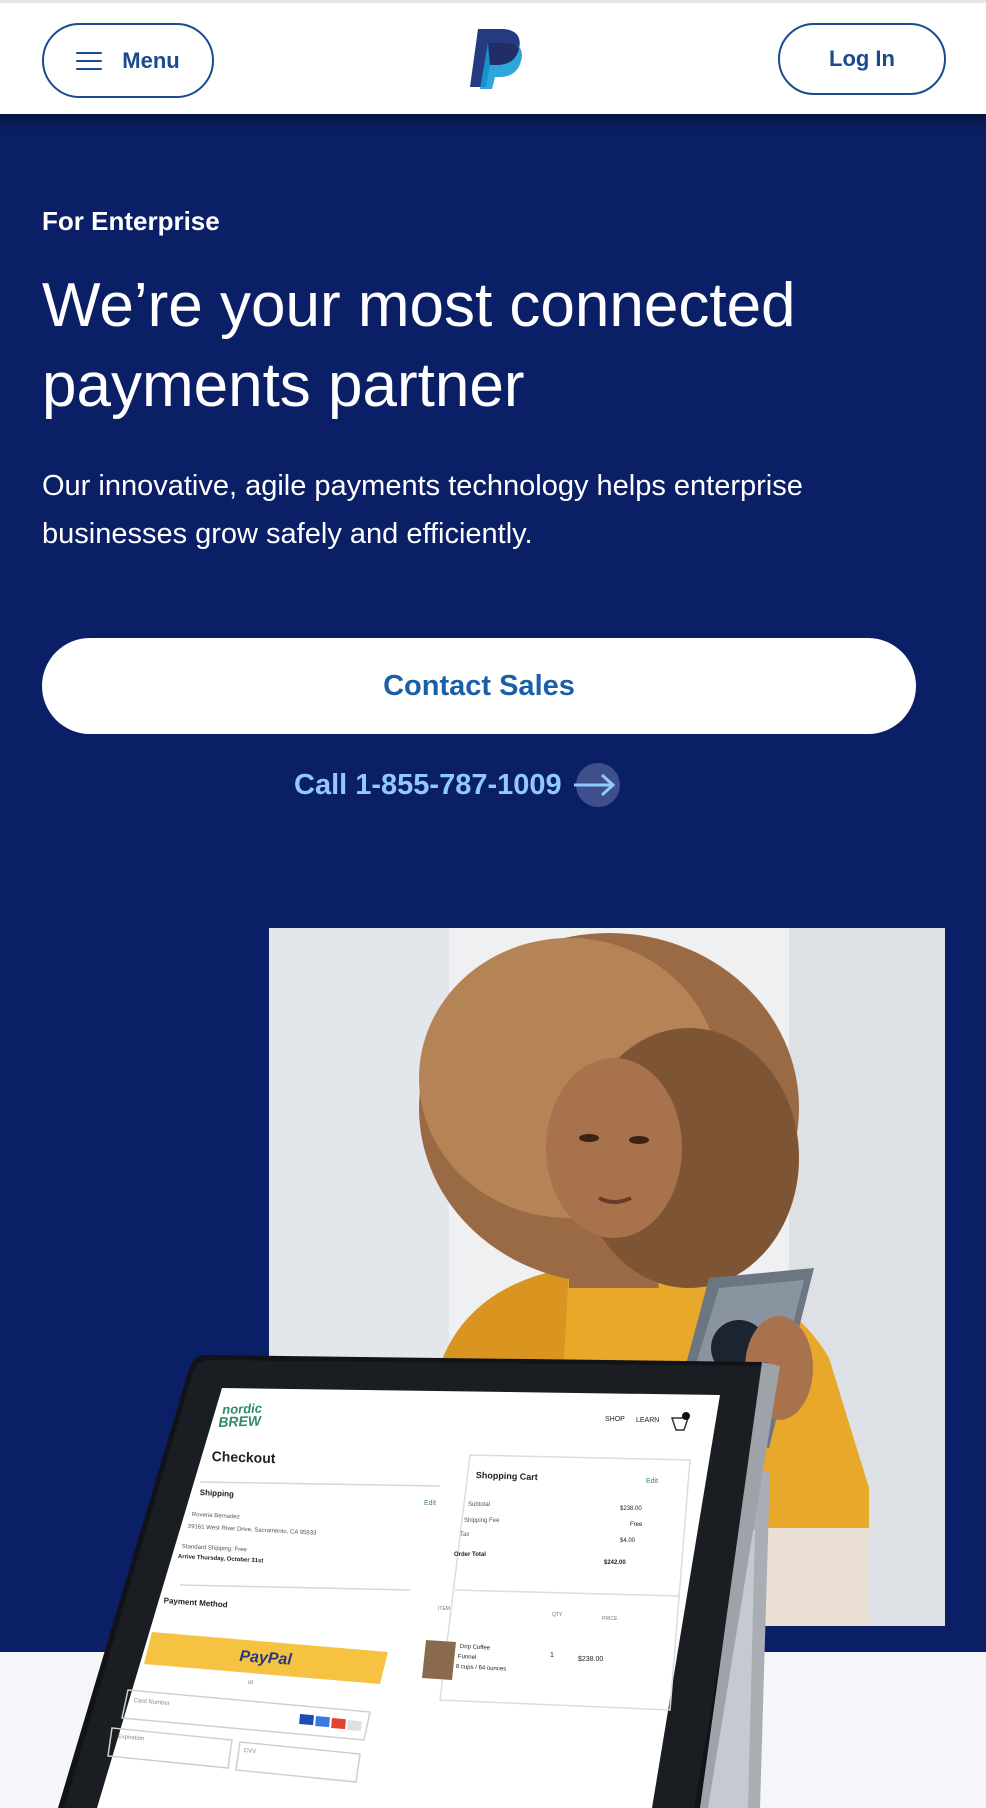 The image size is (986, 1808). I want to click on tax-value: $4.00, so click(628, 1541).